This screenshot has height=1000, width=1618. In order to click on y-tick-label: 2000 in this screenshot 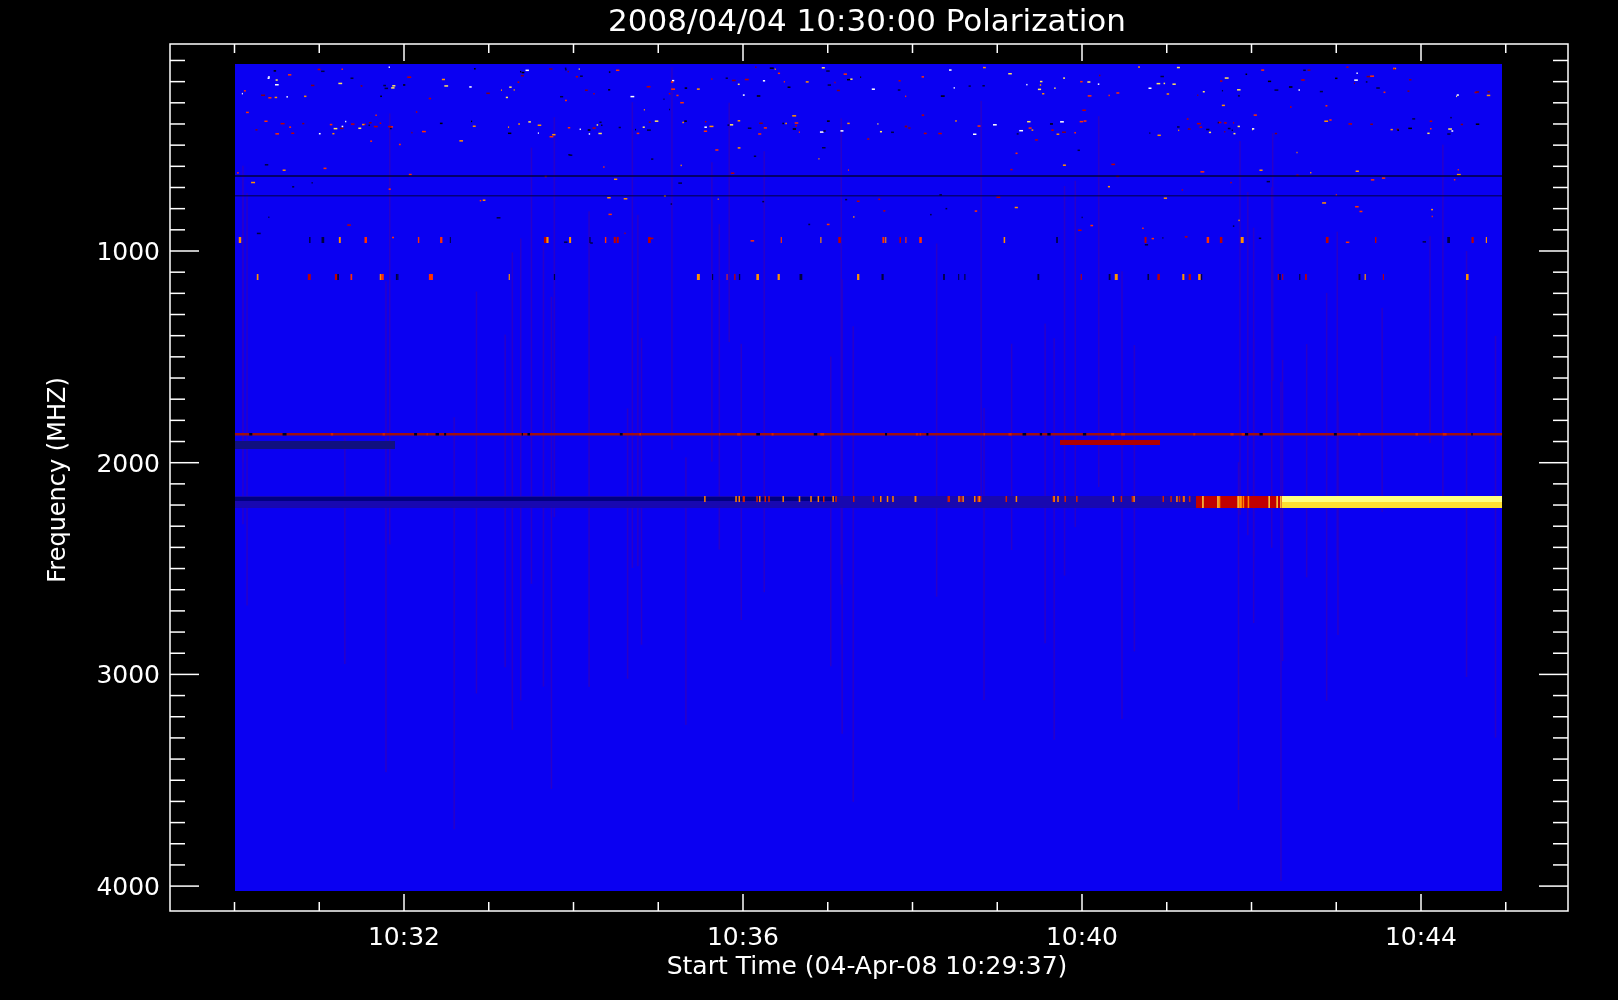, I will do `click(128, 463)`.